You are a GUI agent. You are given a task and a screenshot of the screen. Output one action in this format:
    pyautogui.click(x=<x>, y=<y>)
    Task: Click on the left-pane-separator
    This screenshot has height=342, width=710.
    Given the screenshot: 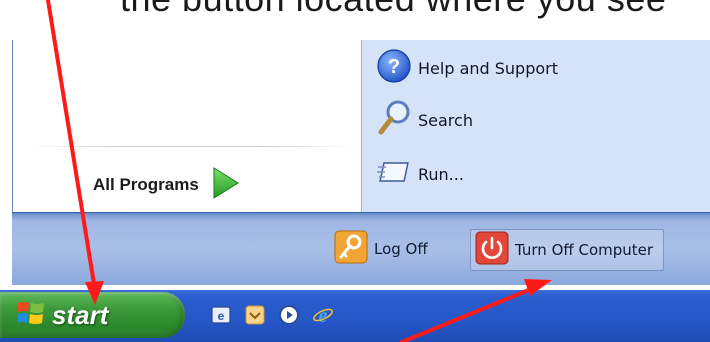 What is the action you would take?
    pyautogui.click(x=191, y=146)
    